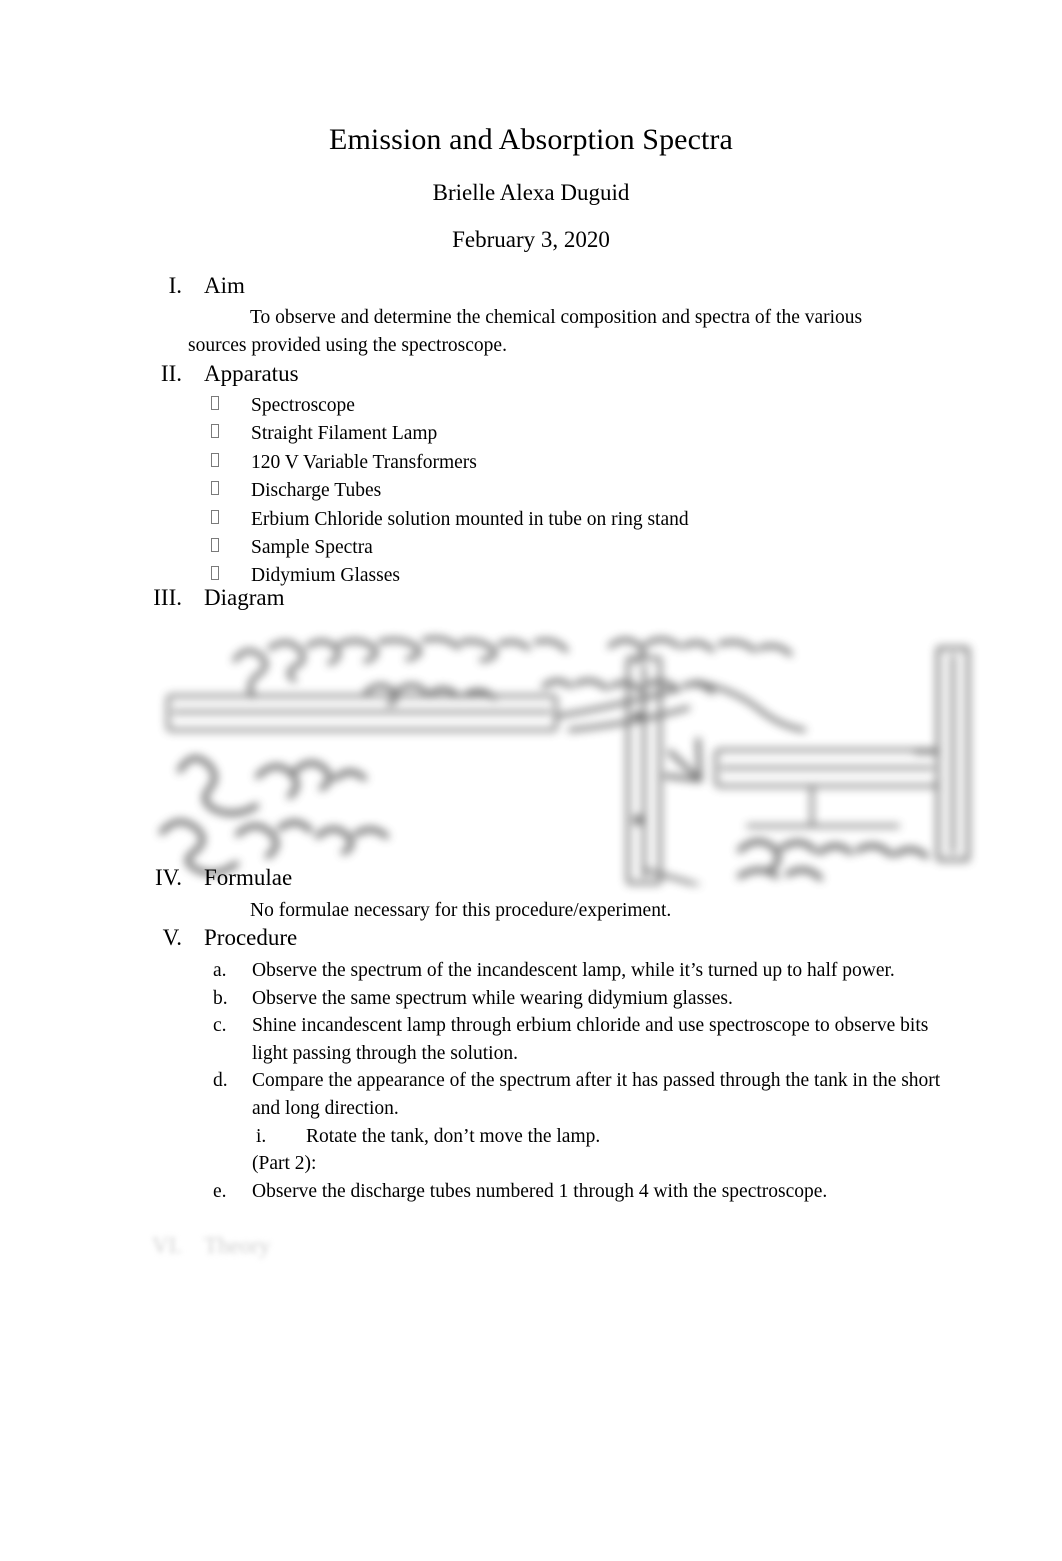 The height and width of the screenshot is (1561, 1062). What do you see at coordinates (571, 548) in the screenshot?
I see `list-item: Sample Spectra` at bounding box center [571, 548].